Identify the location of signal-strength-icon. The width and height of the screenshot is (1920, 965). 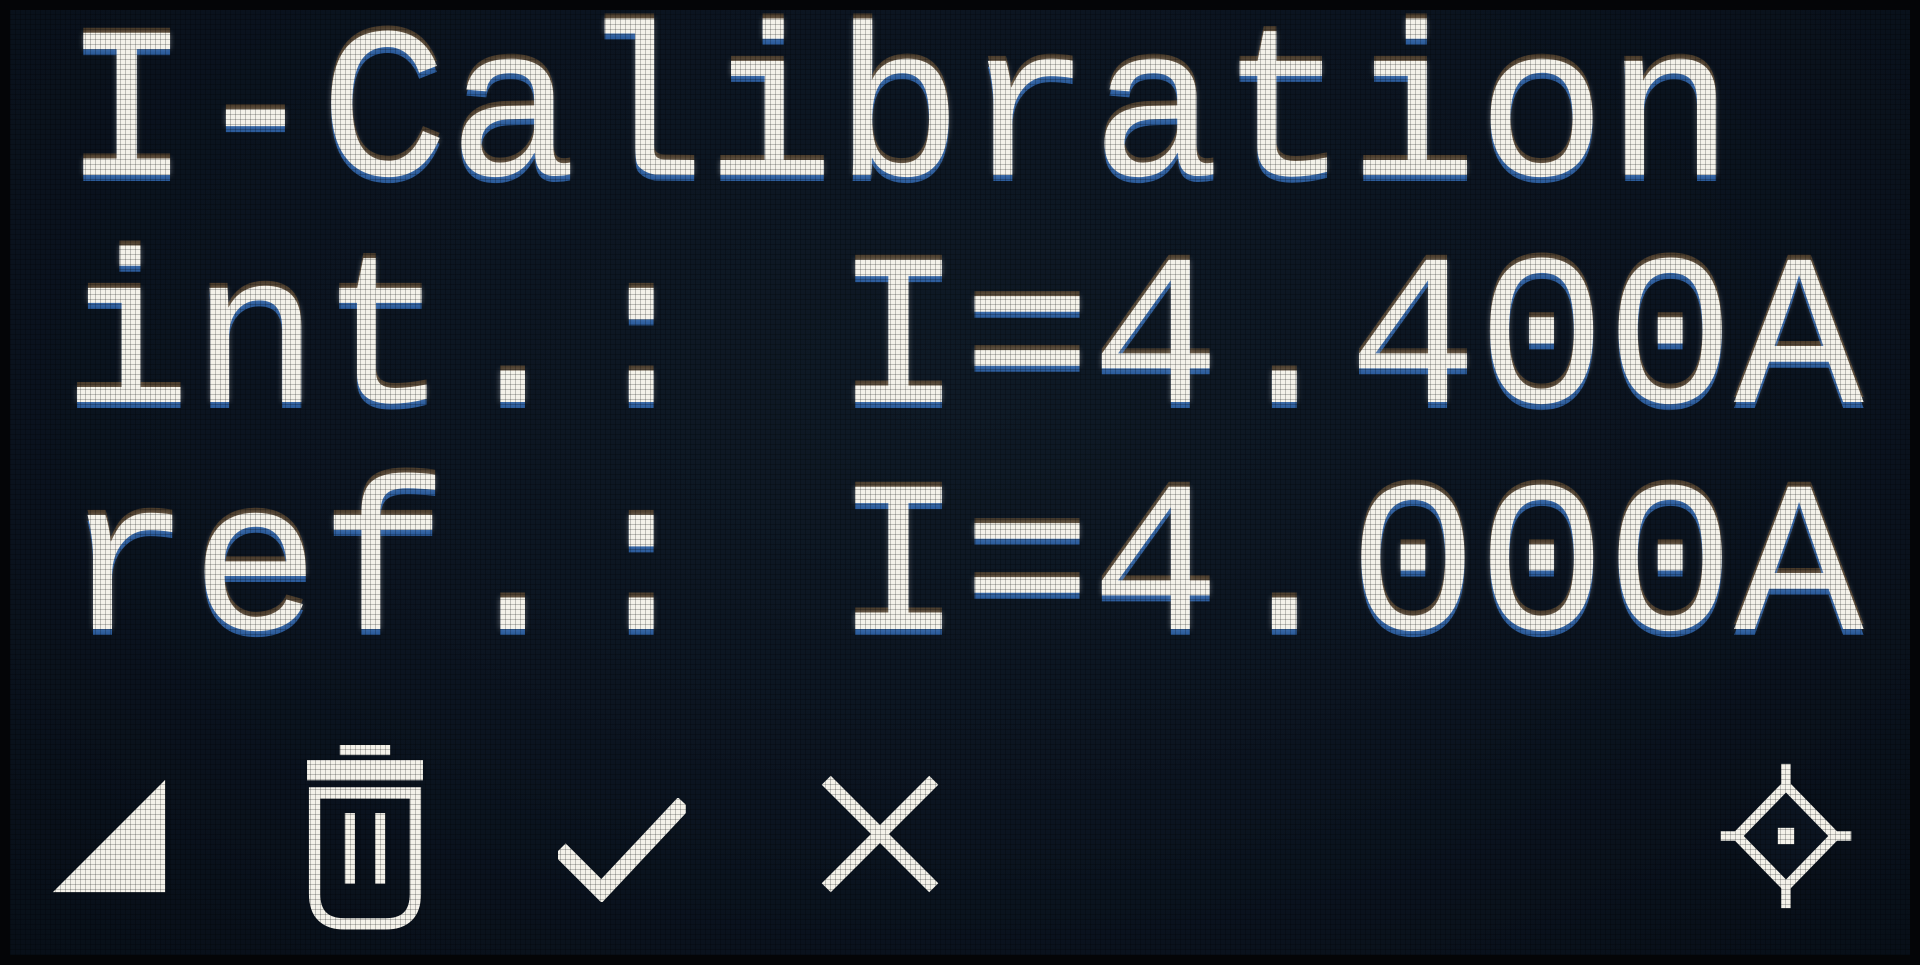
(109, 836).